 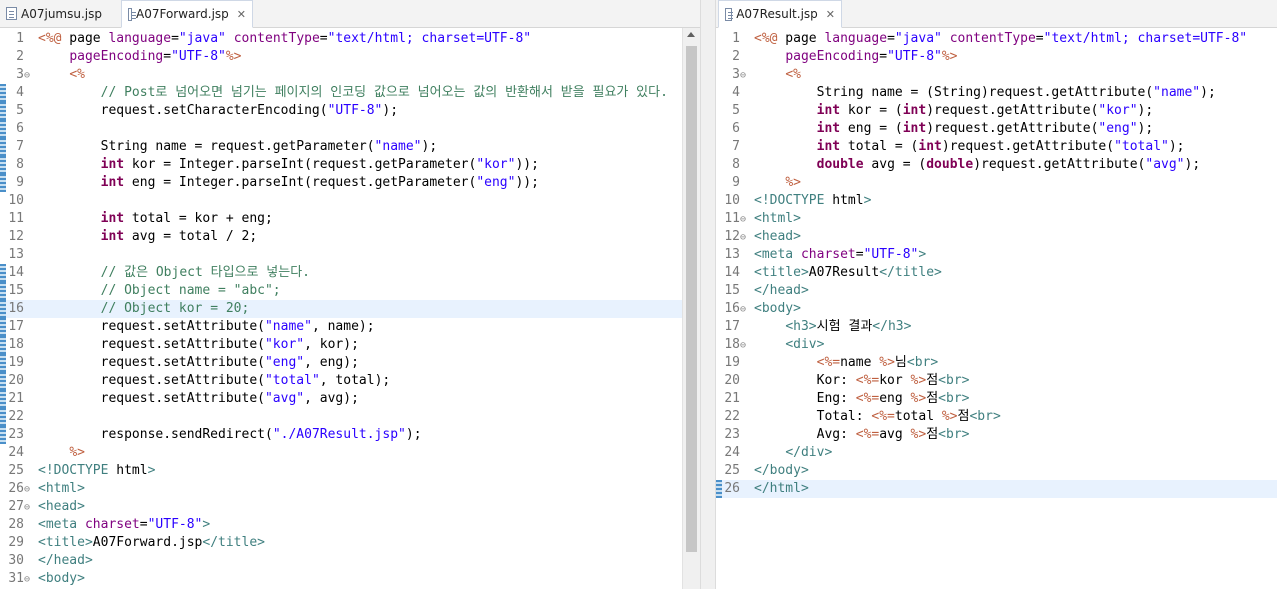 I want to click on code-line: 19 <%=name %>님<br>, so click(x=999, y=363).